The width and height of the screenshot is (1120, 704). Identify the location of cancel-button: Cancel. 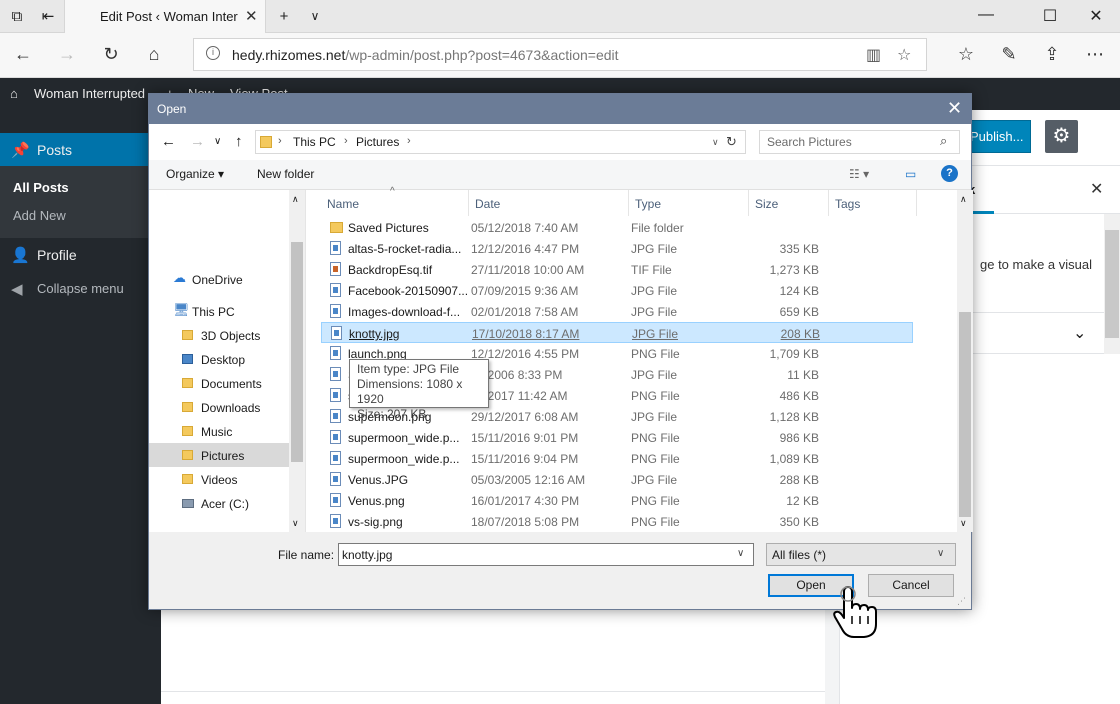
(911, 585).